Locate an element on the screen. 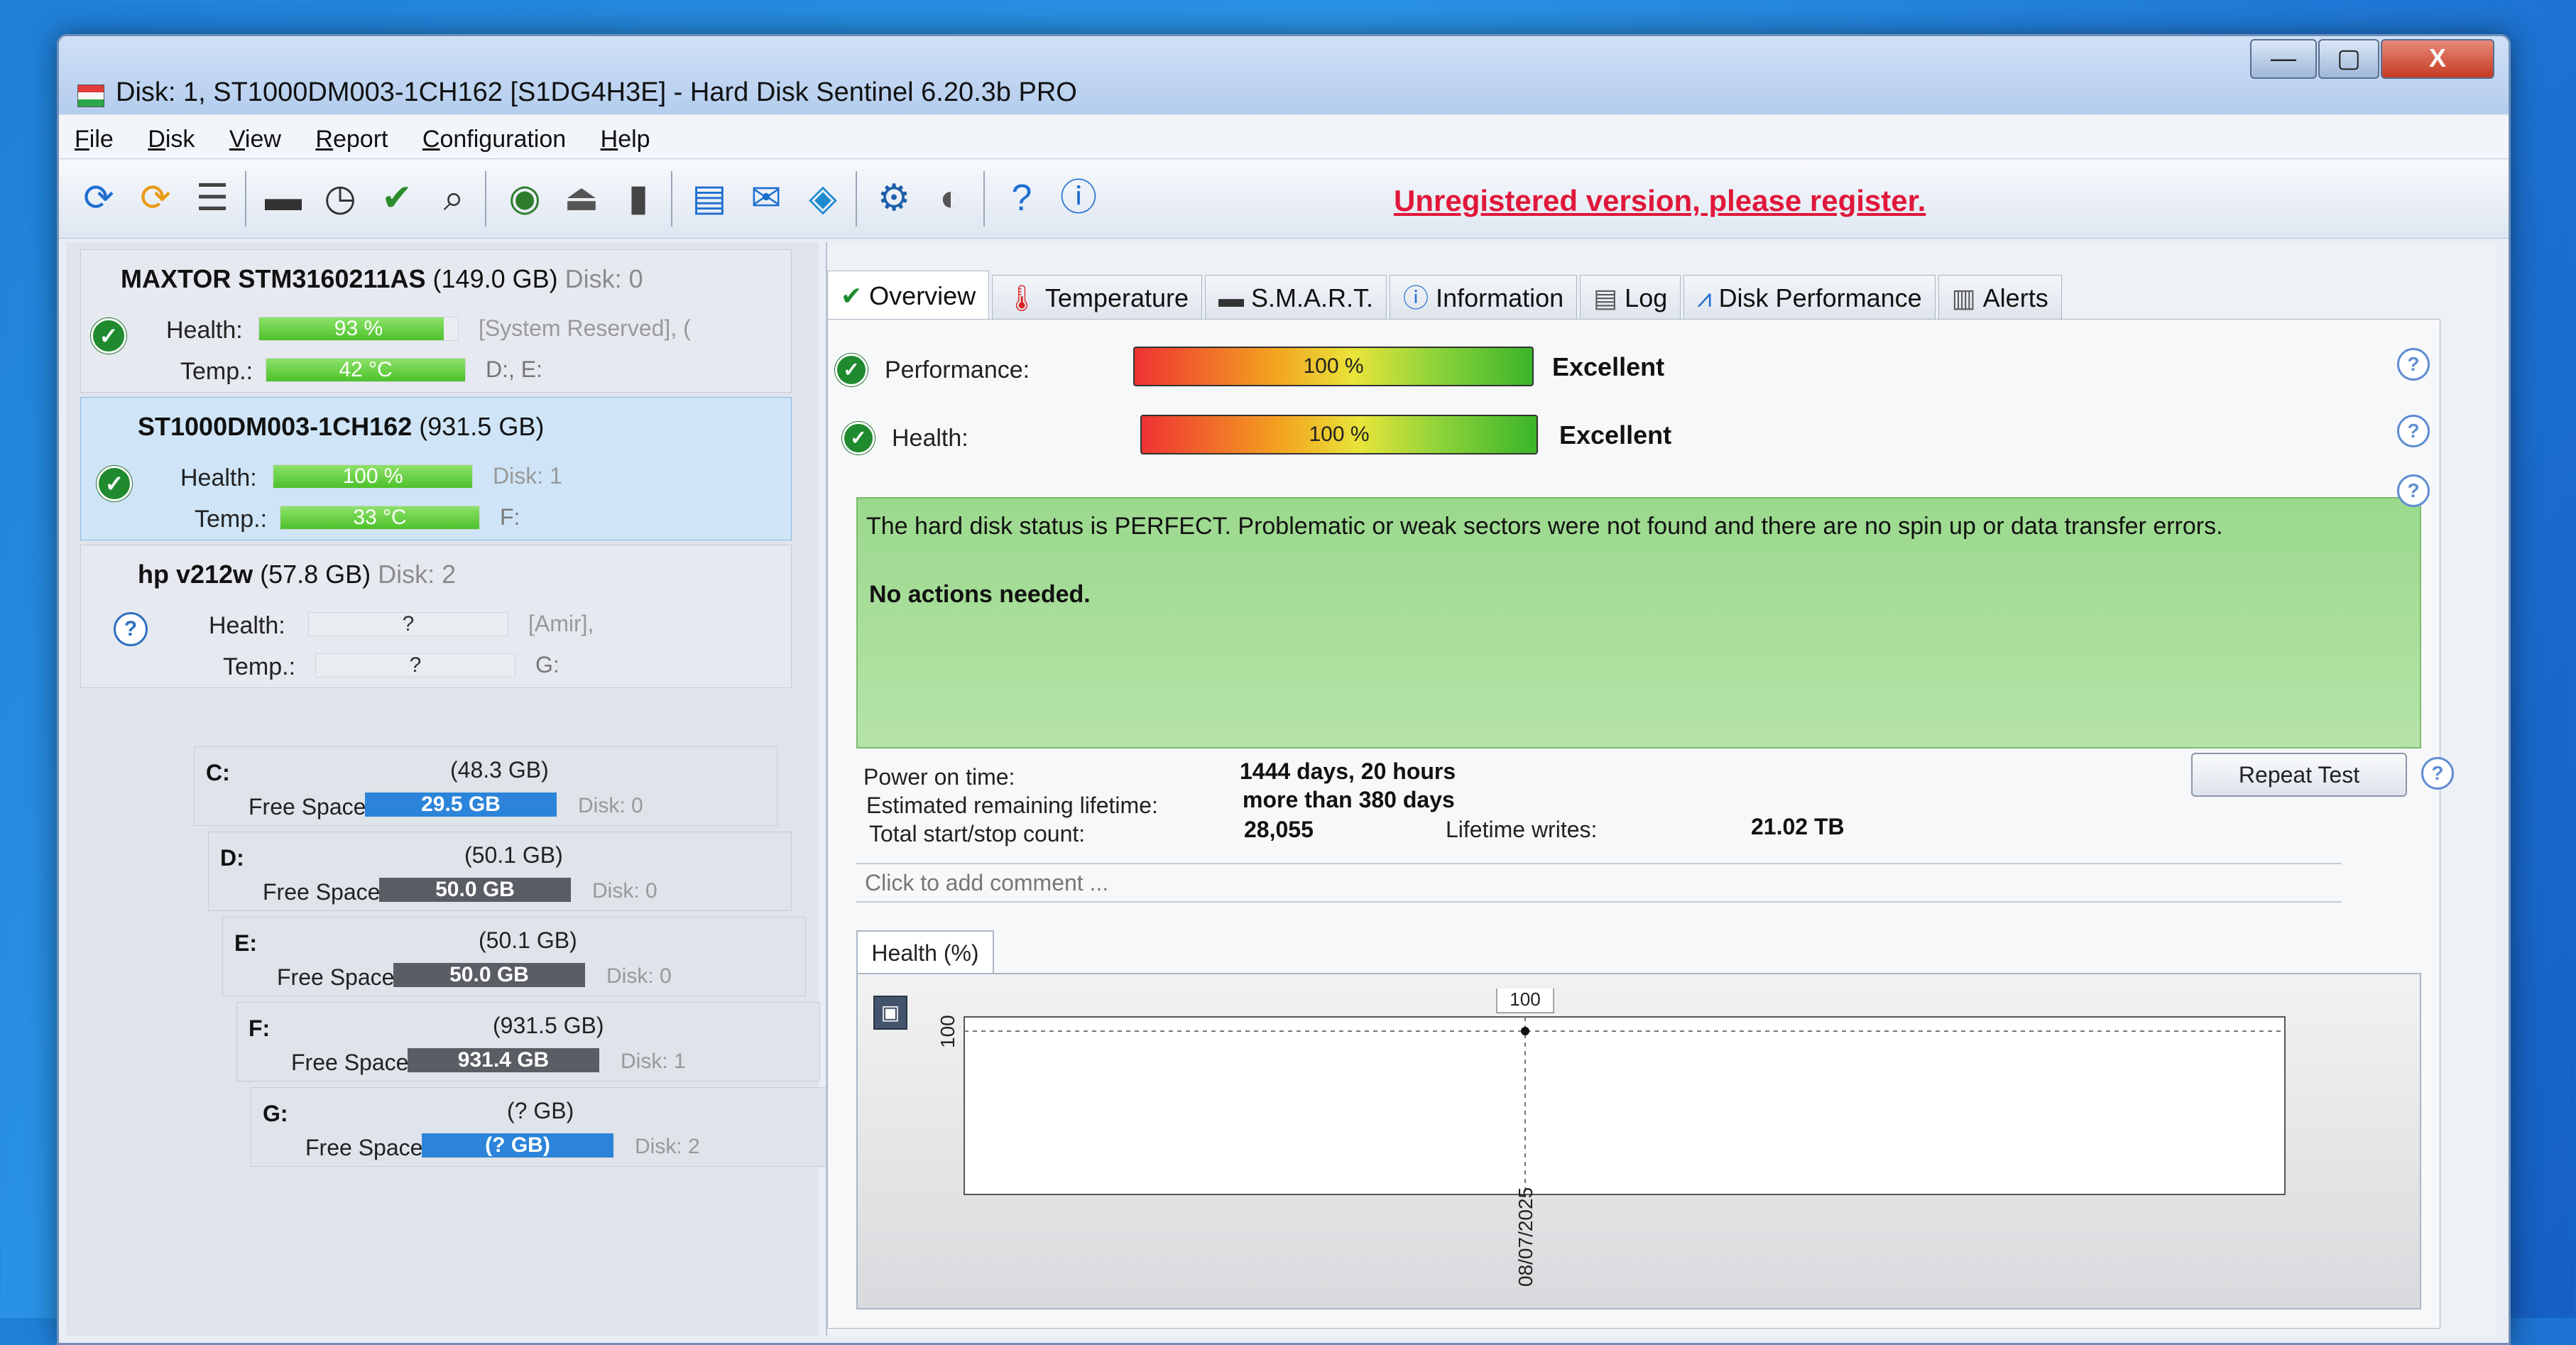 Image resolution: width=2576 pixels, height=1345 pixels. disk-label: Disk: 2 is located at coordinates (417, 574).